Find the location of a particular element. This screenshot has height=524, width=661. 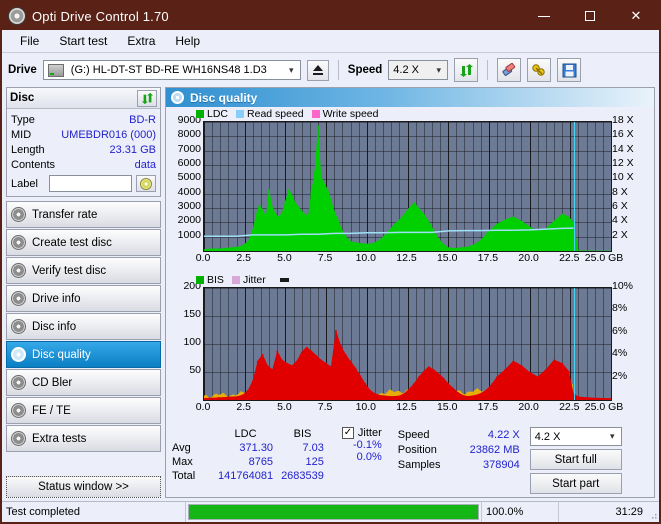

legend-label-ldc: LDC is located at coordinates (218, 114).